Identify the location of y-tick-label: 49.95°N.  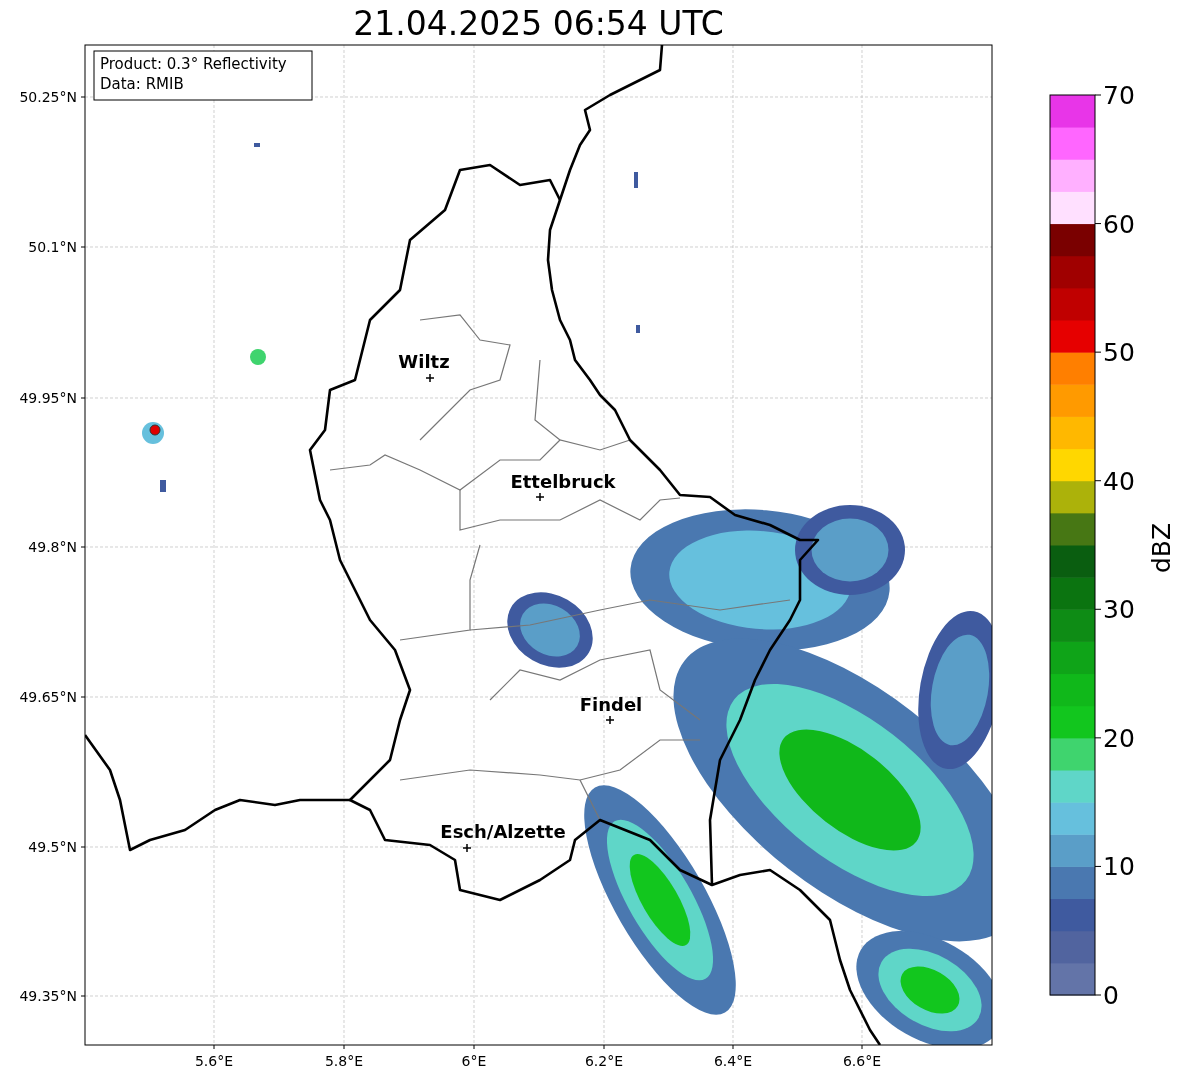
(48, 398).